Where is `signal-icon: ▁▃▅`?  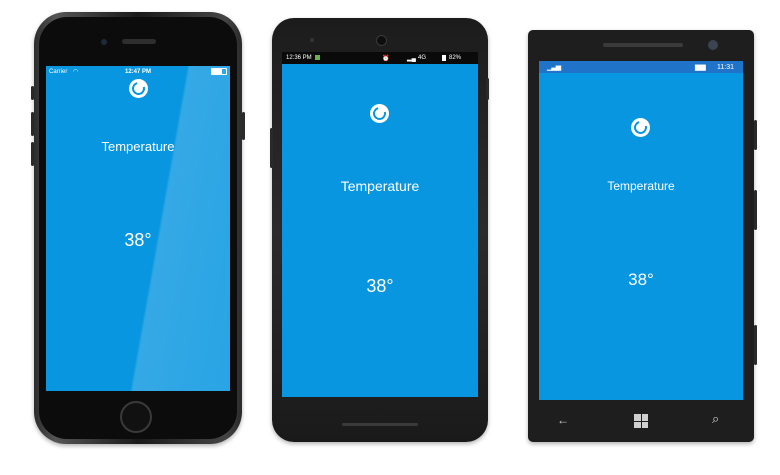
signal-icon: ▁▃▅ is located at coordinates (554, 67).